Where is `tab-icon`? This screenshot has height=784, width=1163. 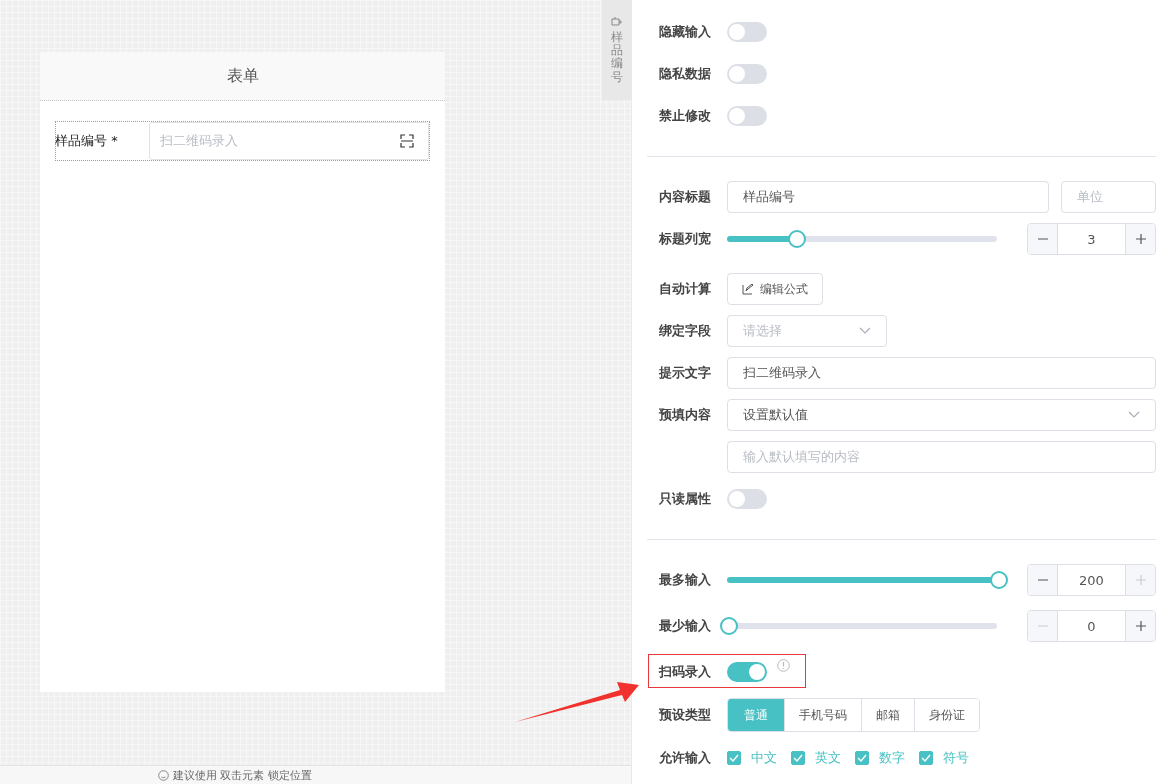 tab-icon is located at coordinates (616, 22).